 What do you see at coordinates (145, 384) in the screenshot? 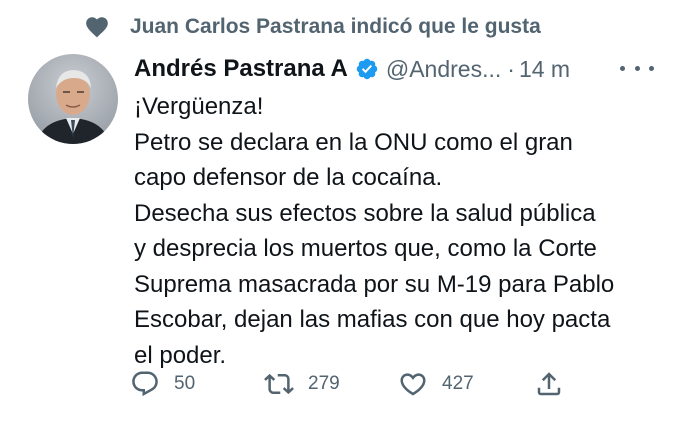
I see `reply-icon` at bounding box center [145, 384].